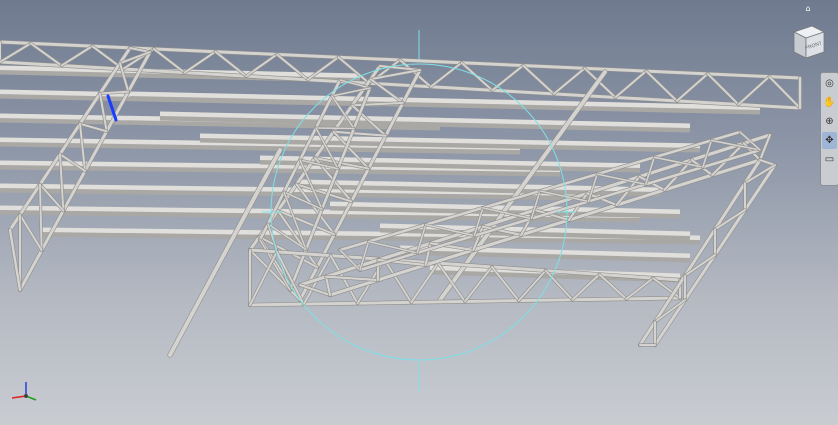 This screenshot has width=838, height=425. Describe the element at coordinates (829, 159) in the screenshot. I see `nav-look-at-icon: ▭` at that location.